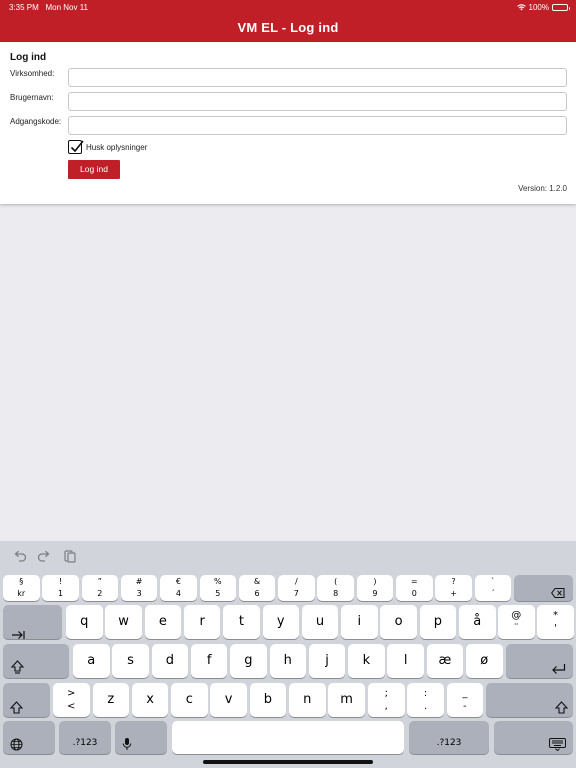 This screenshot has height=768, width=576. What do you see at coordinates (516, 615) in the screenshot?
I see `key-shift-label: @` at bounding box center [516, 615].